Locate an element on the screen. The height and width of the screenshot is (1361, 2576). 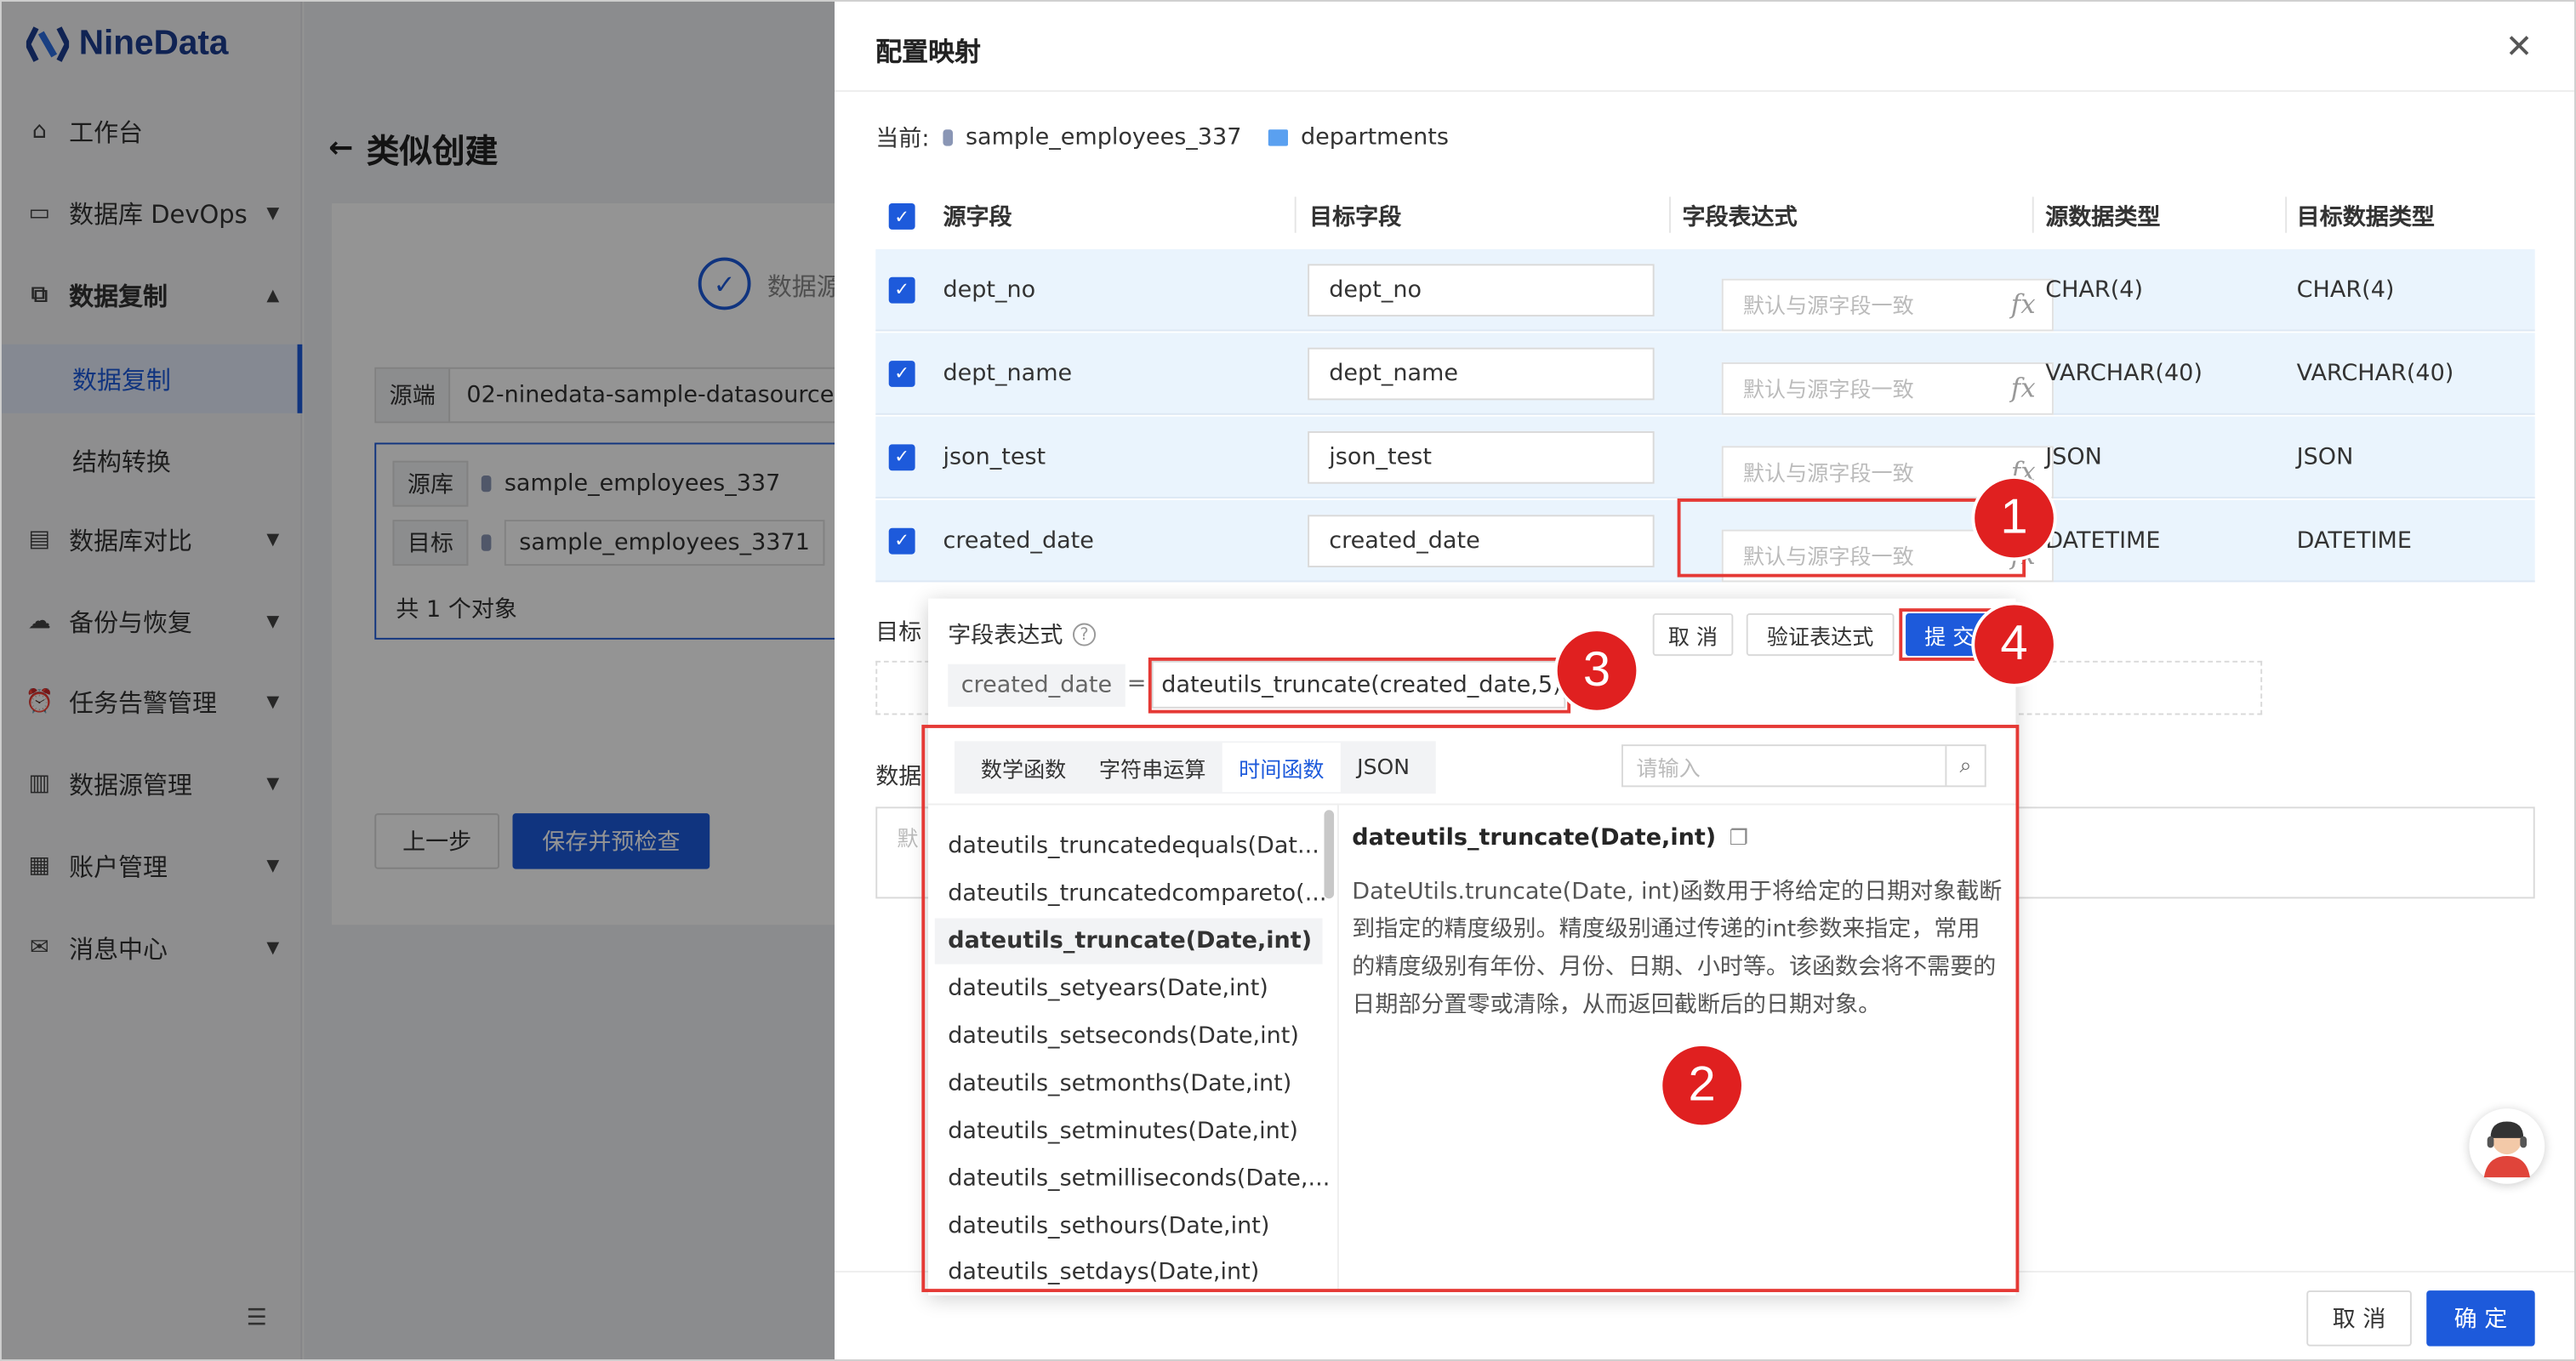
drawer-ok-button: 确 定 is located at coordinates (2481, 1318).